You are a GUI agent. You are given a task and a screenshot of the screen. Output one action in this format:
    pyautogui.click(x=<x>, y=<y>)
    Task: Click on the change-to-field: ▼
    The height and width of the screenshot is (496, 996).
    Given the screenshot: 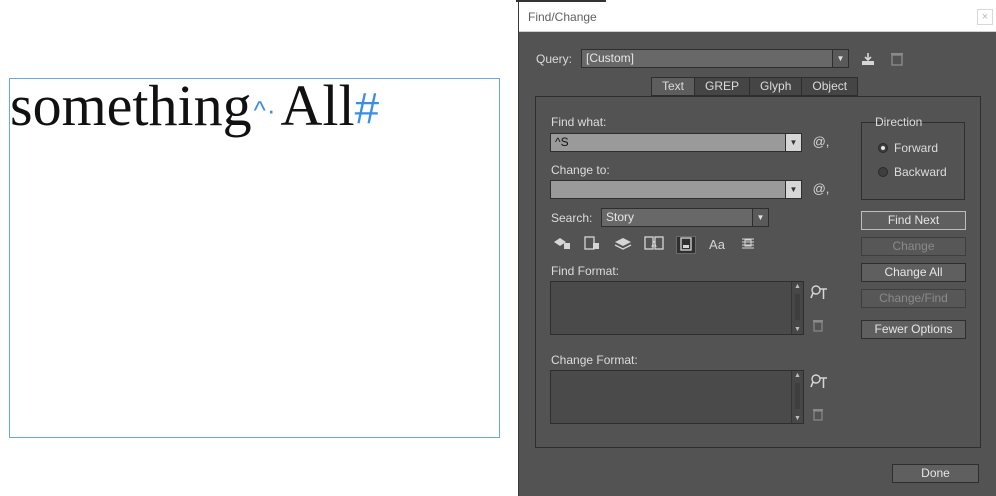 What is the action you would take?
    pyautogui.click(x=676, y=189)
    